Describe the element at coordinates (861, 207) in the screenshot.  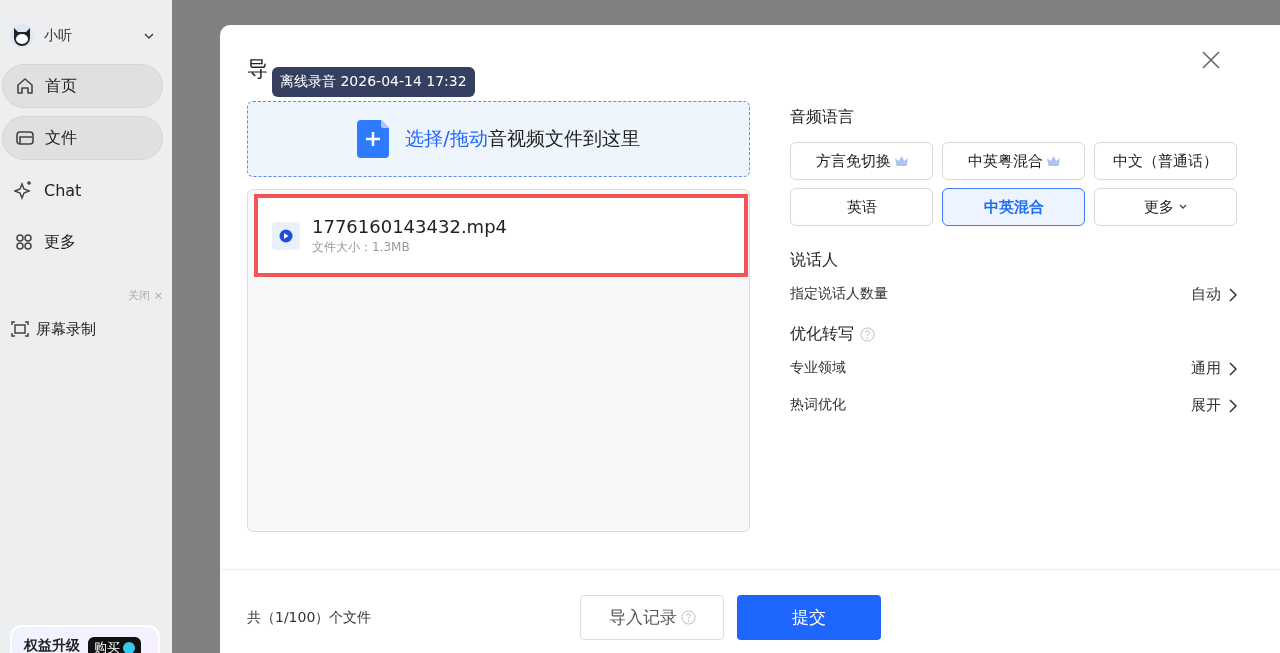
I see `language-option: 英语` at that location.